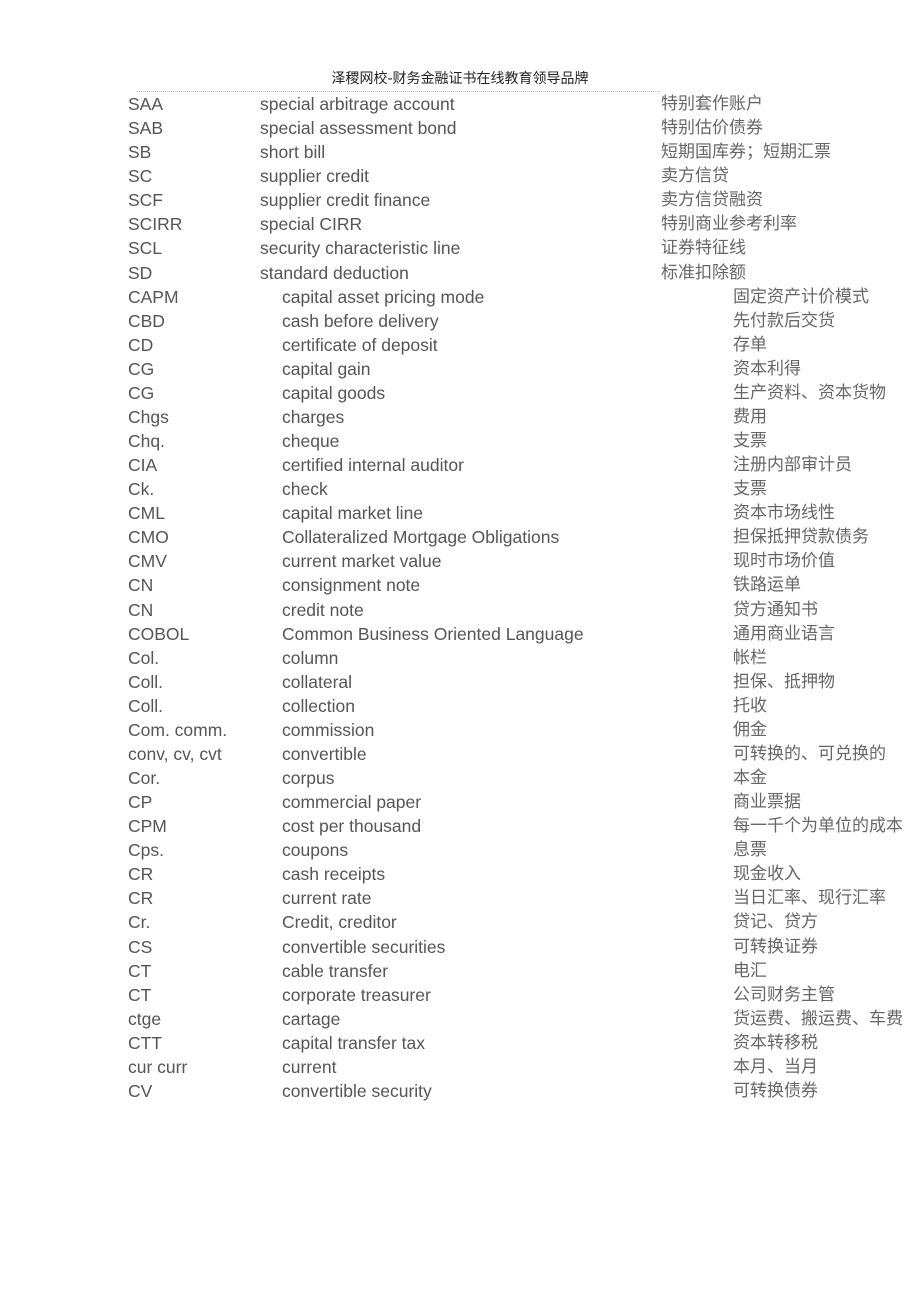 The height and width of the screenshot is (1301, 920). Describe the element at coordinates (801, 296) in the screenshot. I see `chinese-translation: 固定资产计价模式` at that location.